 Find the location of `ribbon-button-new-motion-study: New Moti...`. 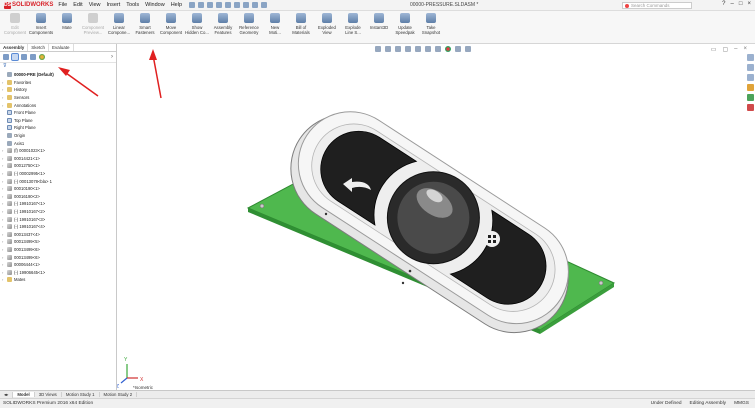

ribbon-button-new-motion-study: New Moti... is located at coordinates (275, 23).